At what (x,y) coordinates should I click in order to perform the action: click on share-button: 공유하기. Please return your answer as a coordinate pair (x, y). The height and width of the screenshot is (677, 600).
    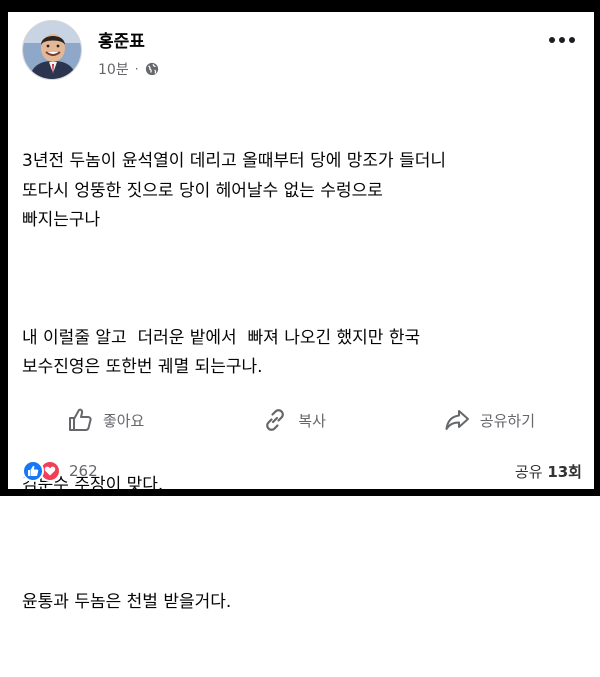
    Looking at the image, I should click on (489, 420).